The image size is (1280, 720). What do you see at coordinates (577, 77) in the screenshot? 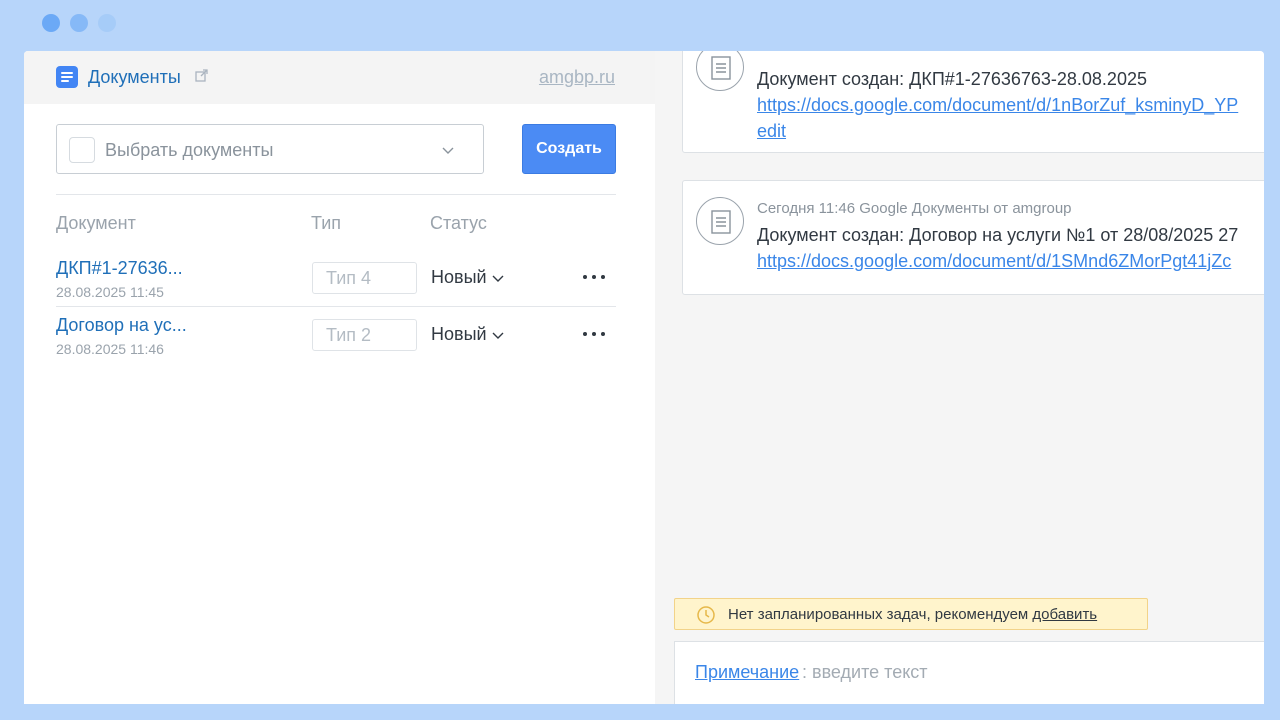
I see `domain-link: amgbp.ru` at bounding box center [577, 77].